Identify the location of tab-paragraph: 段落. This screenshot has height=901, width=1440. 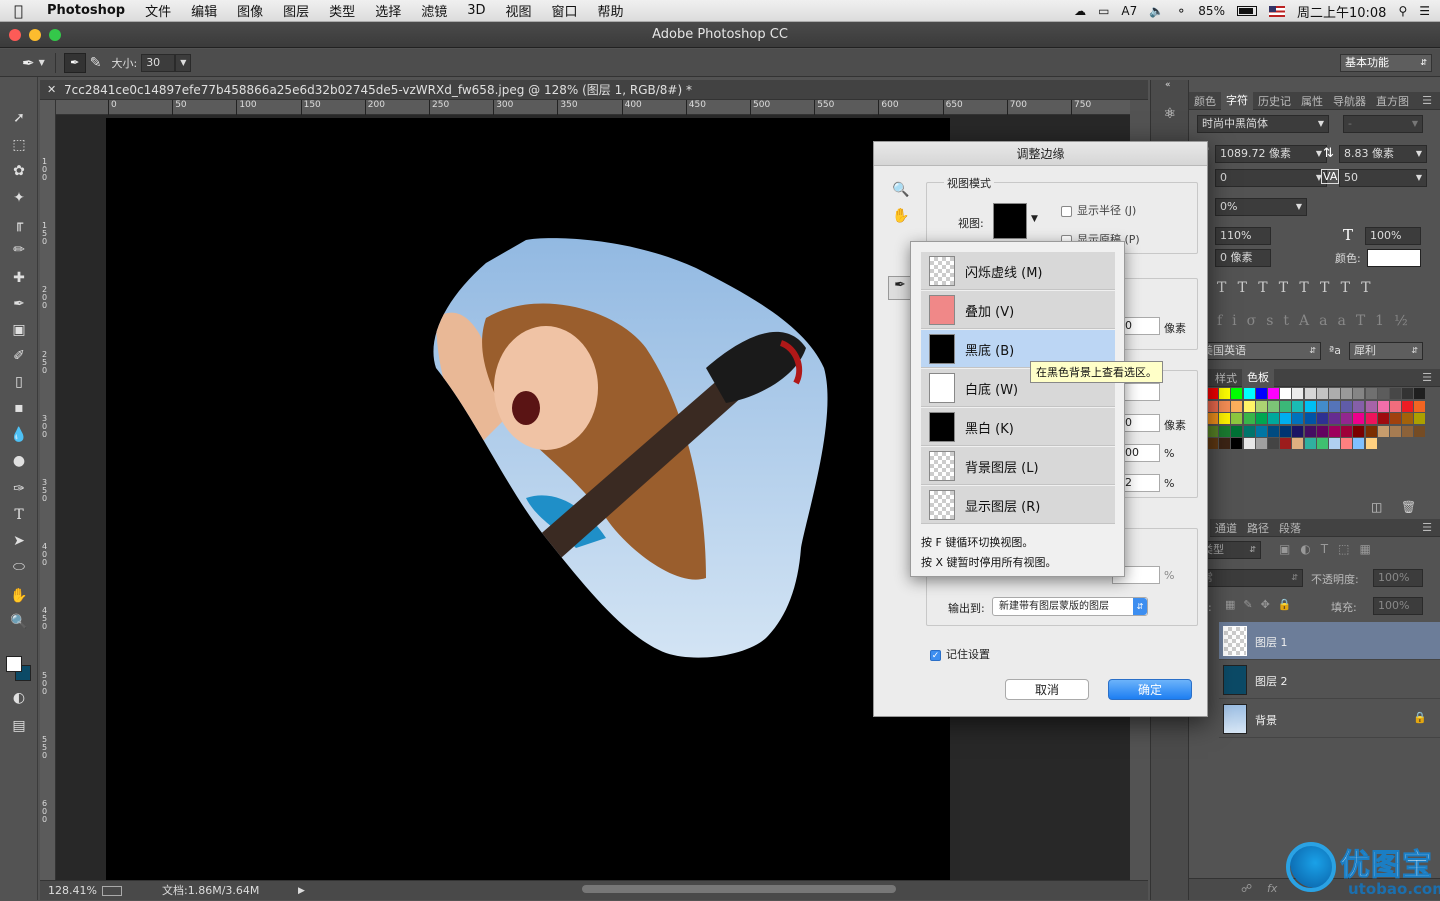
(1290, 528).